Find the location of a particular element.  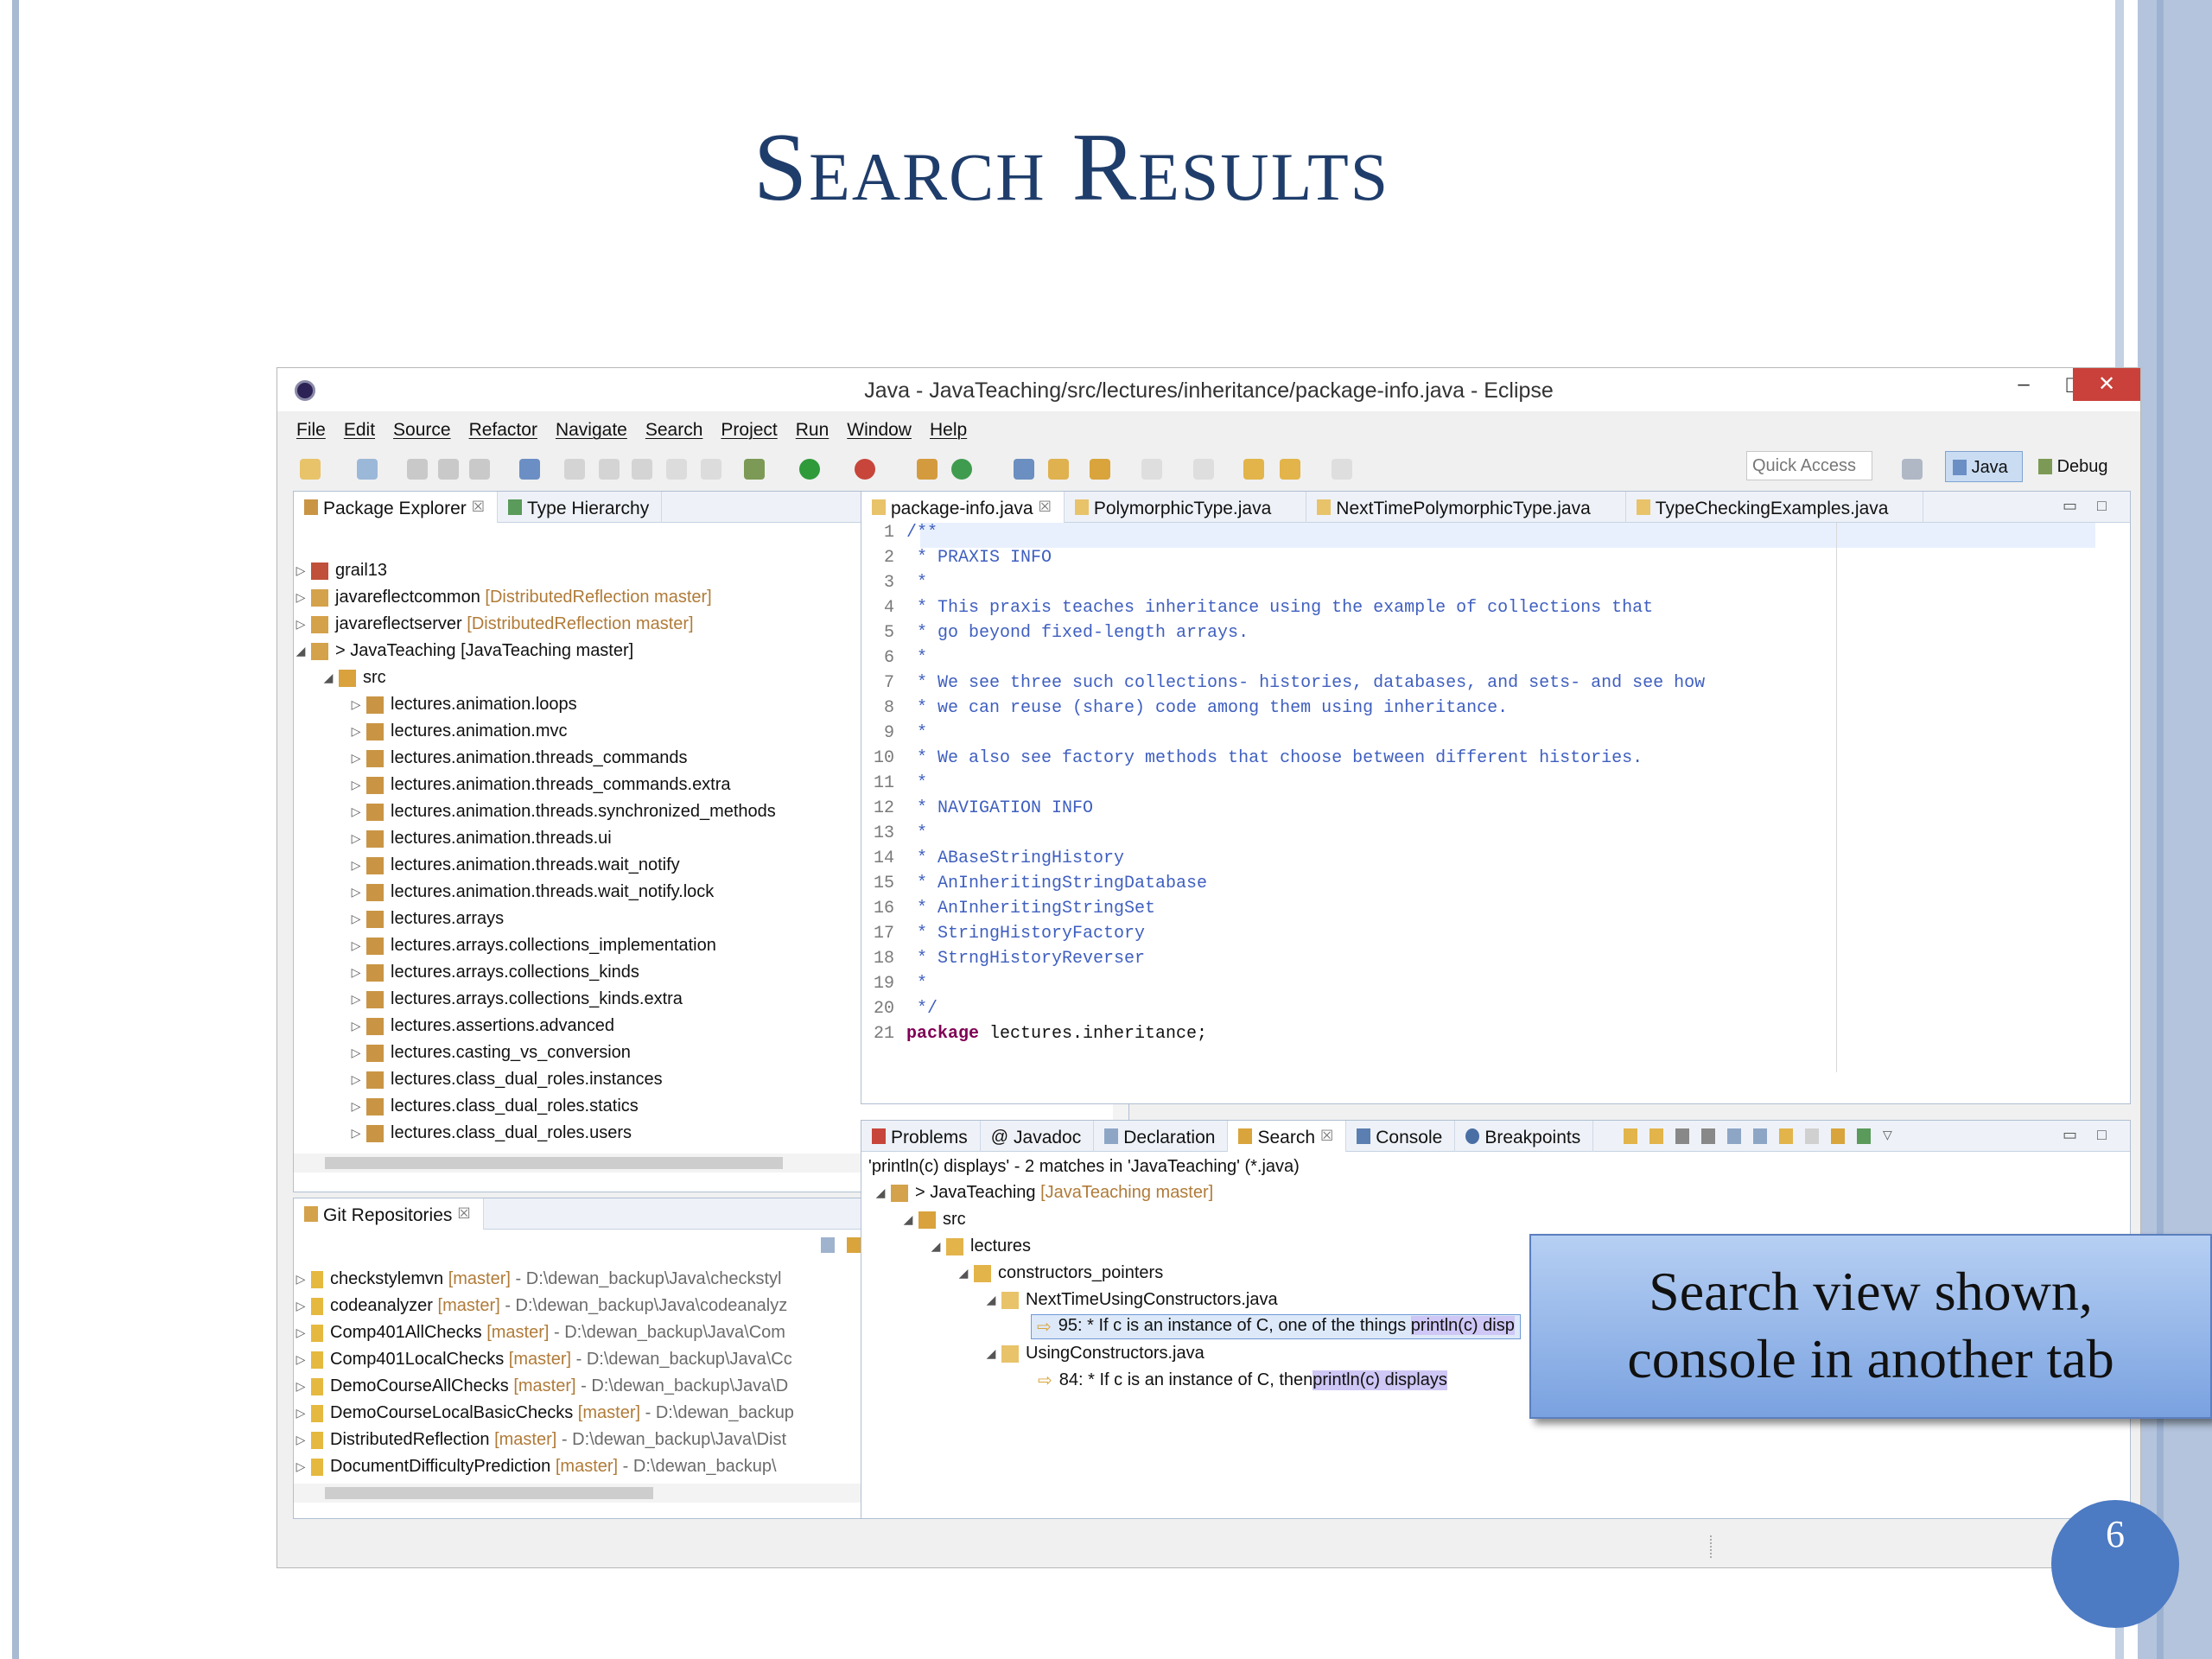

add-repo-icon is located at coordinates (854, 1245).